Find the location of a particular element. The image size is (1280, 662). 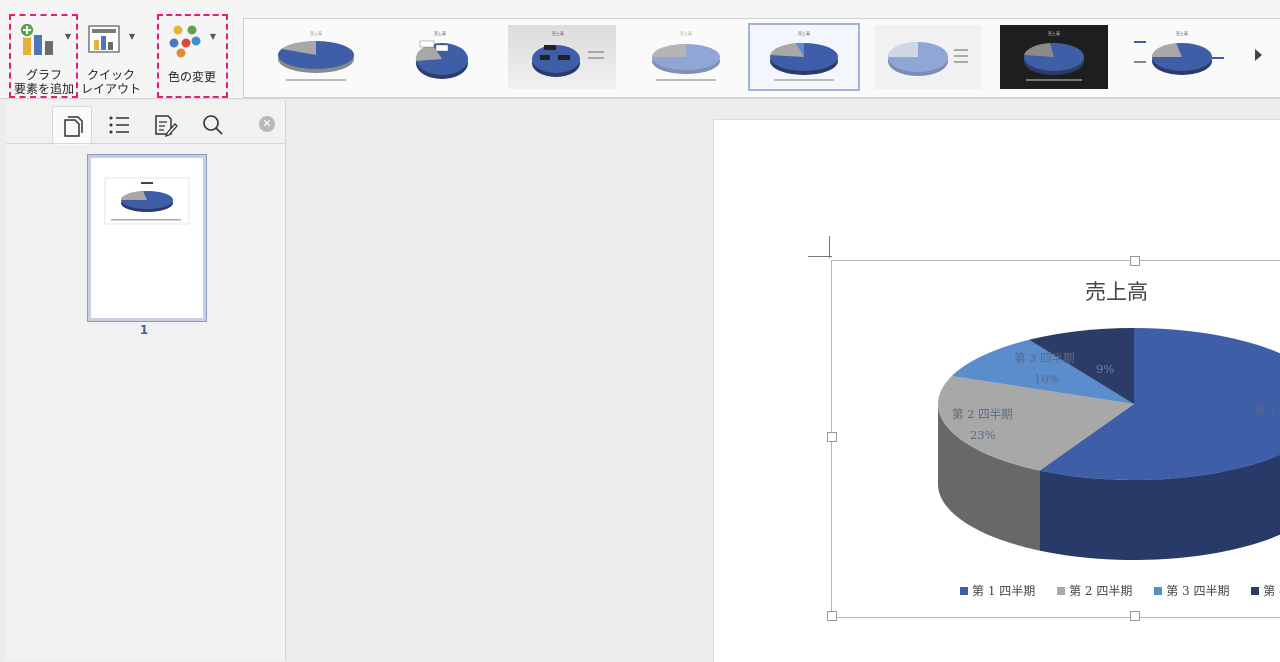

legend-item-q1: 第 1 四半期 is located at coordinates (997, 591).